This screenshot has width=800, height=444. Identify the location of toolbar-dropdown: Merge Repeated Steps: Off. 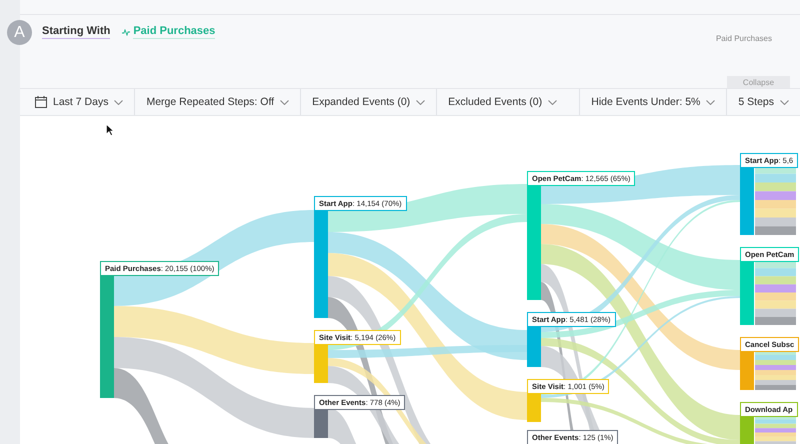
(218, 102).